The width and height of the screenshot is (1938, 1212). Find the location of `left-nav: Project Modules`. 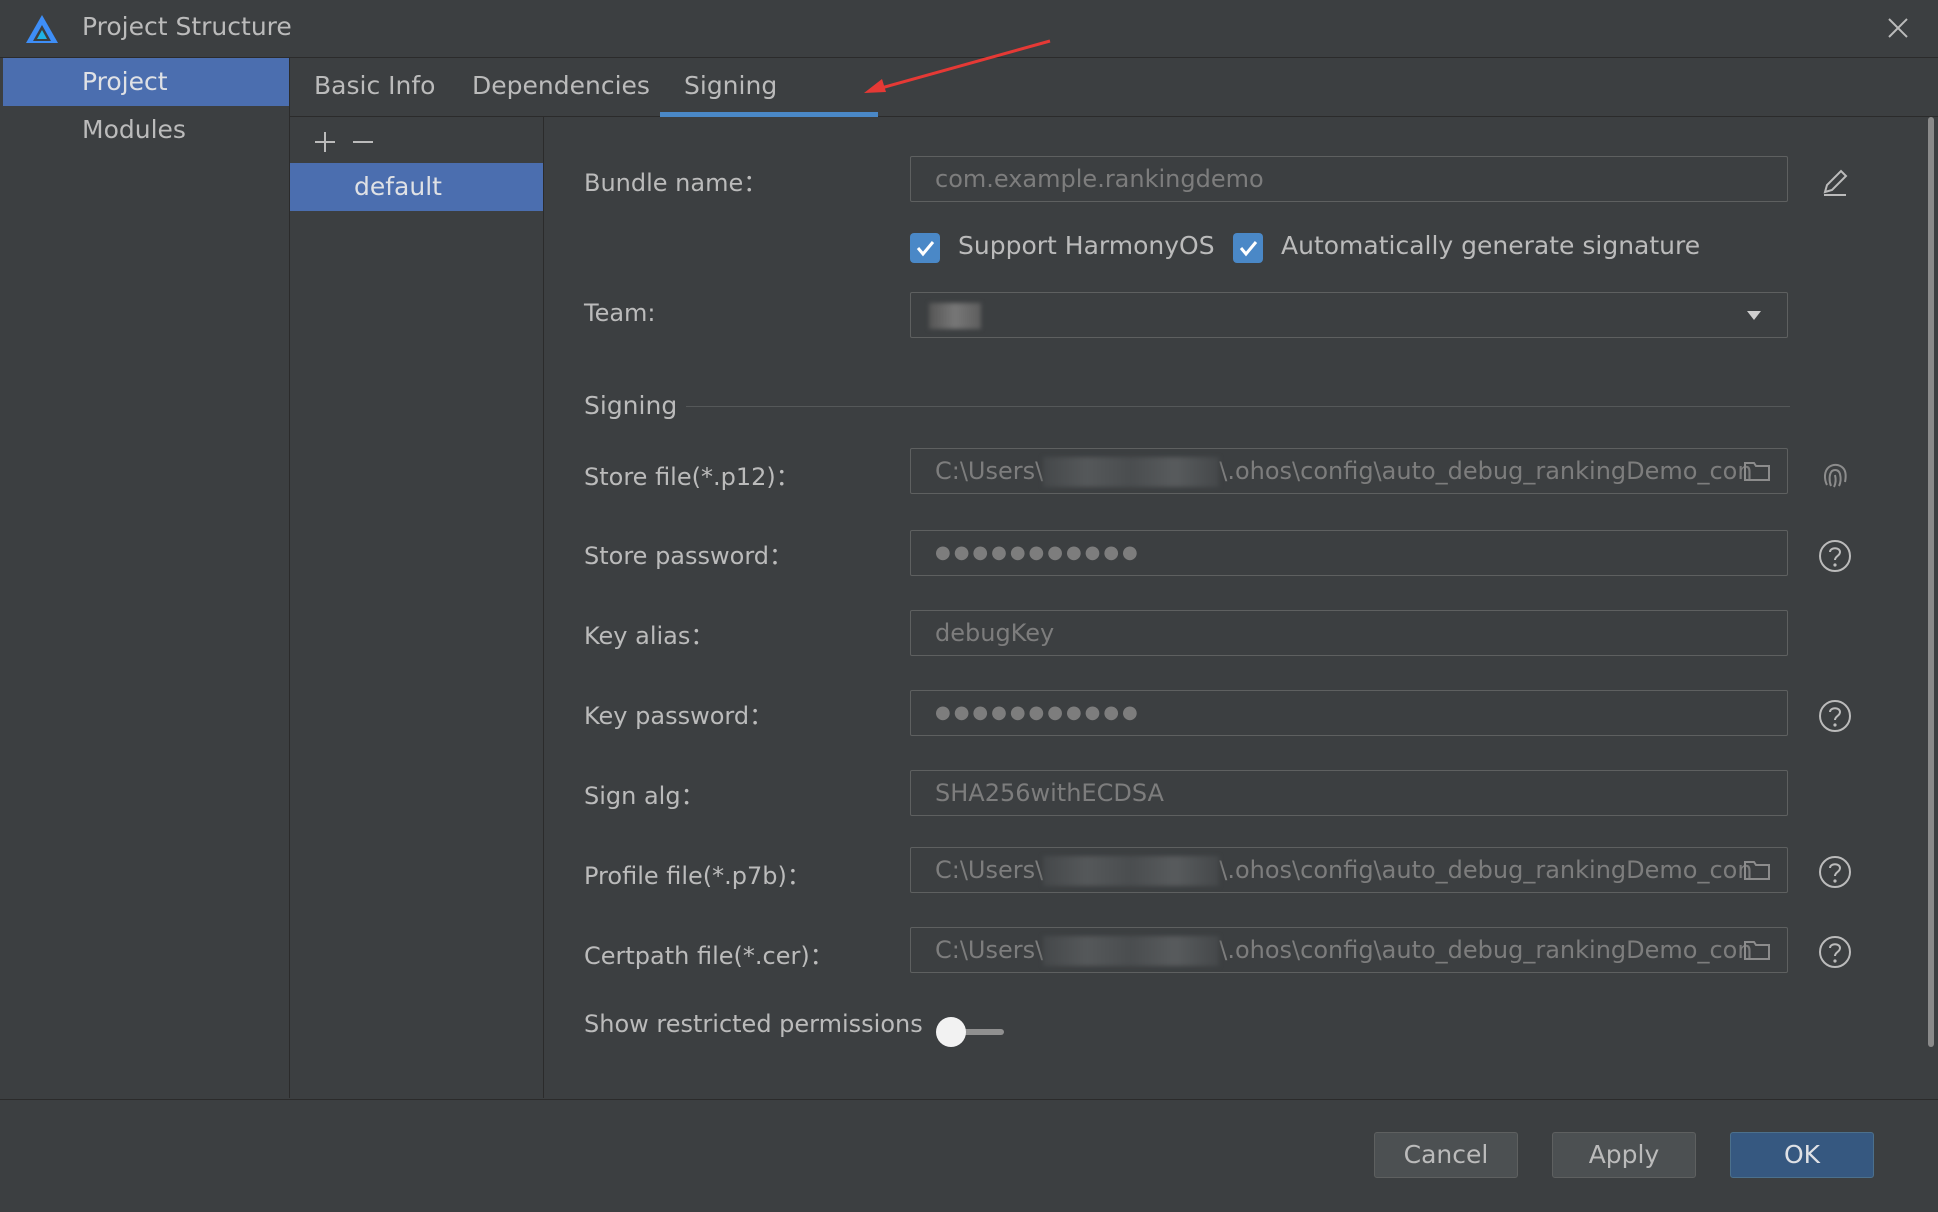

left-nav: Project Modules is located at coordinates (145, 578).